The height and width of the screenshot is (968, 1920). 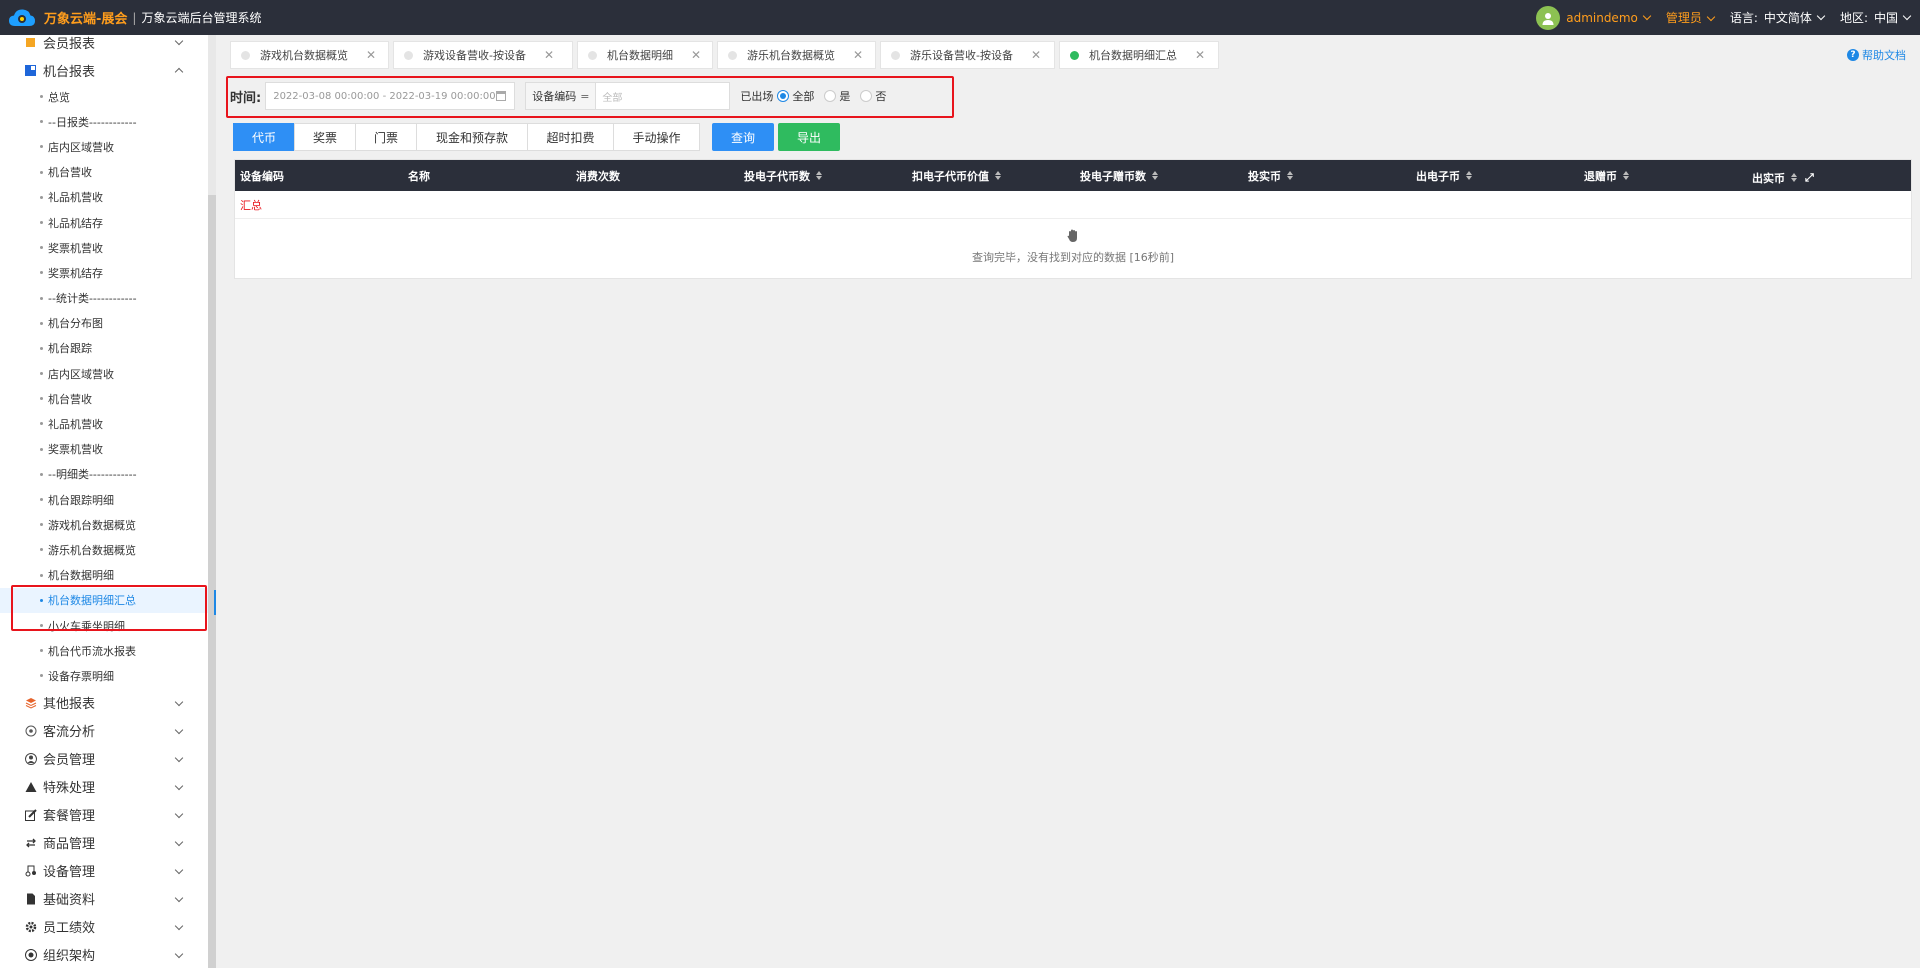 What do you see at coordinates (325, 137) in the screenshot?
I see `segment-ticket: 奖票` at bounding box center [325, 137].